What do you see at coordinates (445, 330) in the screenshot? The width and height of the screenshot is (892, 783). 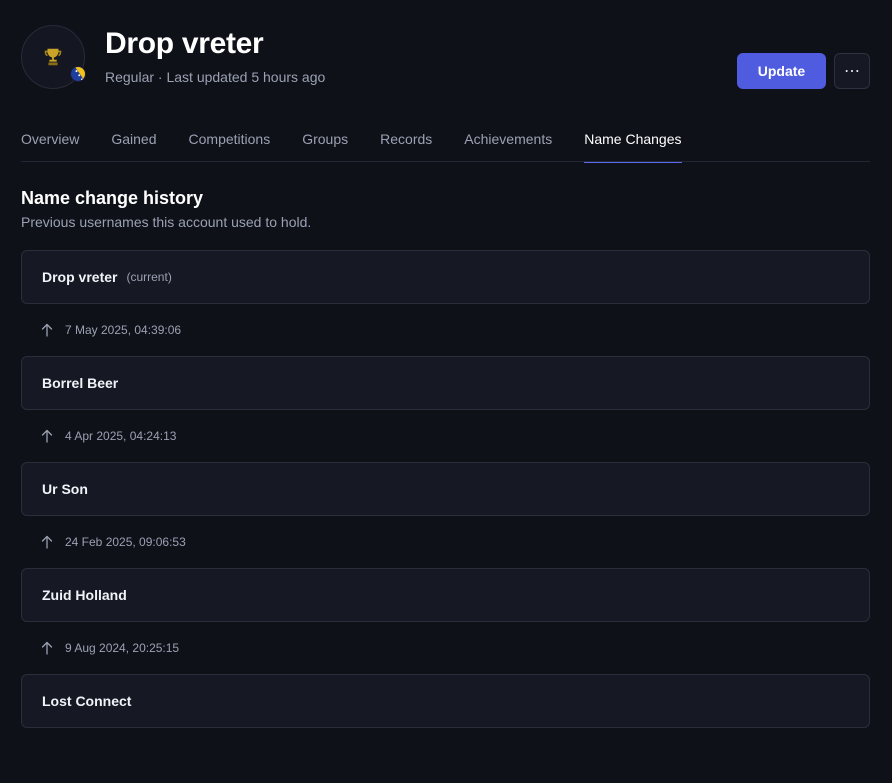 I see `name-change-row: 7 May 2025, 04:39:06` at bounding box center [445, 330].